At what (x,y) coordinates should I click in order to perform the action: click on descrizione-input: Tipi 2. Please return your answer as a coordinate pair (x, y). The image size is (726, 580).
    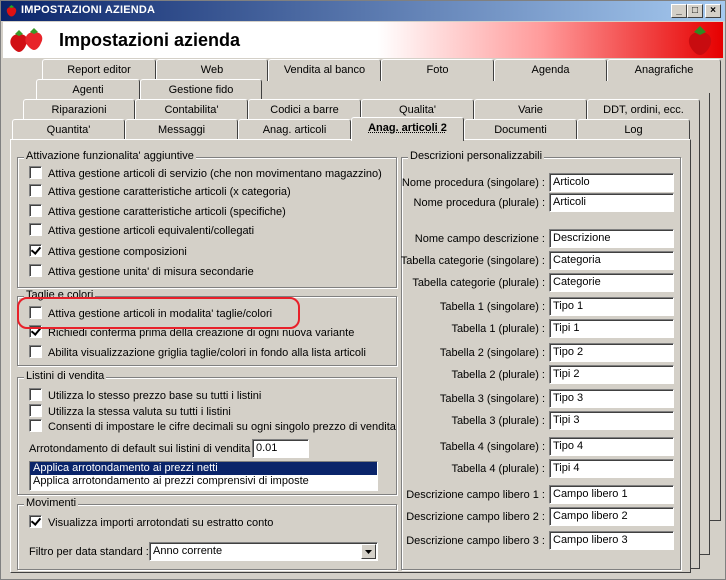
    Looking at the image, I should click on (611, 374).